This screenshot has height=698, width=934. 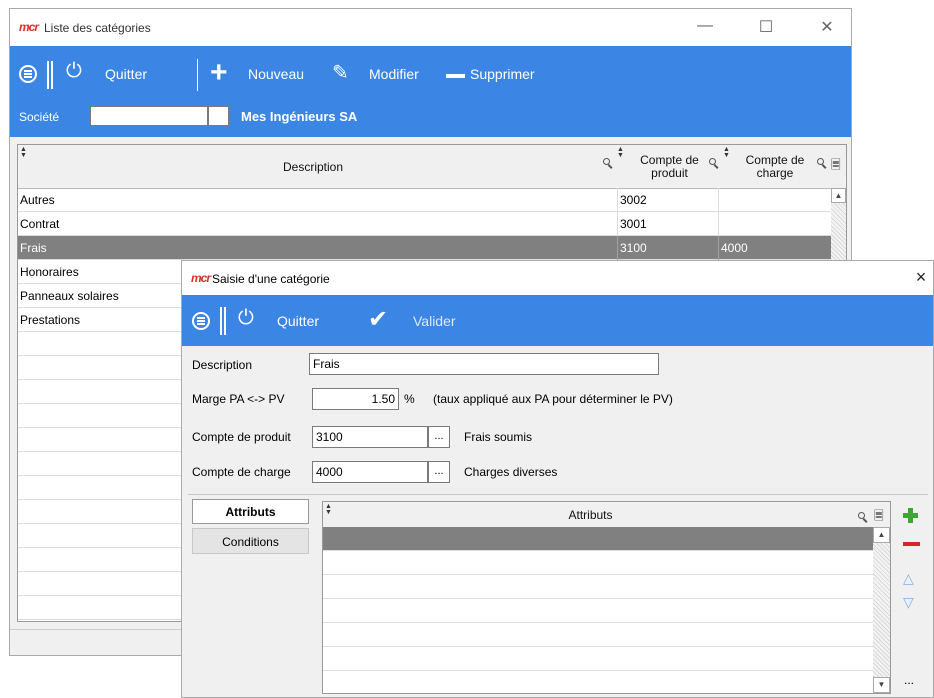 I want to click on main-title-bar: mcr Liste des catégories — ☐ ✕, so click(x=430, y=27).